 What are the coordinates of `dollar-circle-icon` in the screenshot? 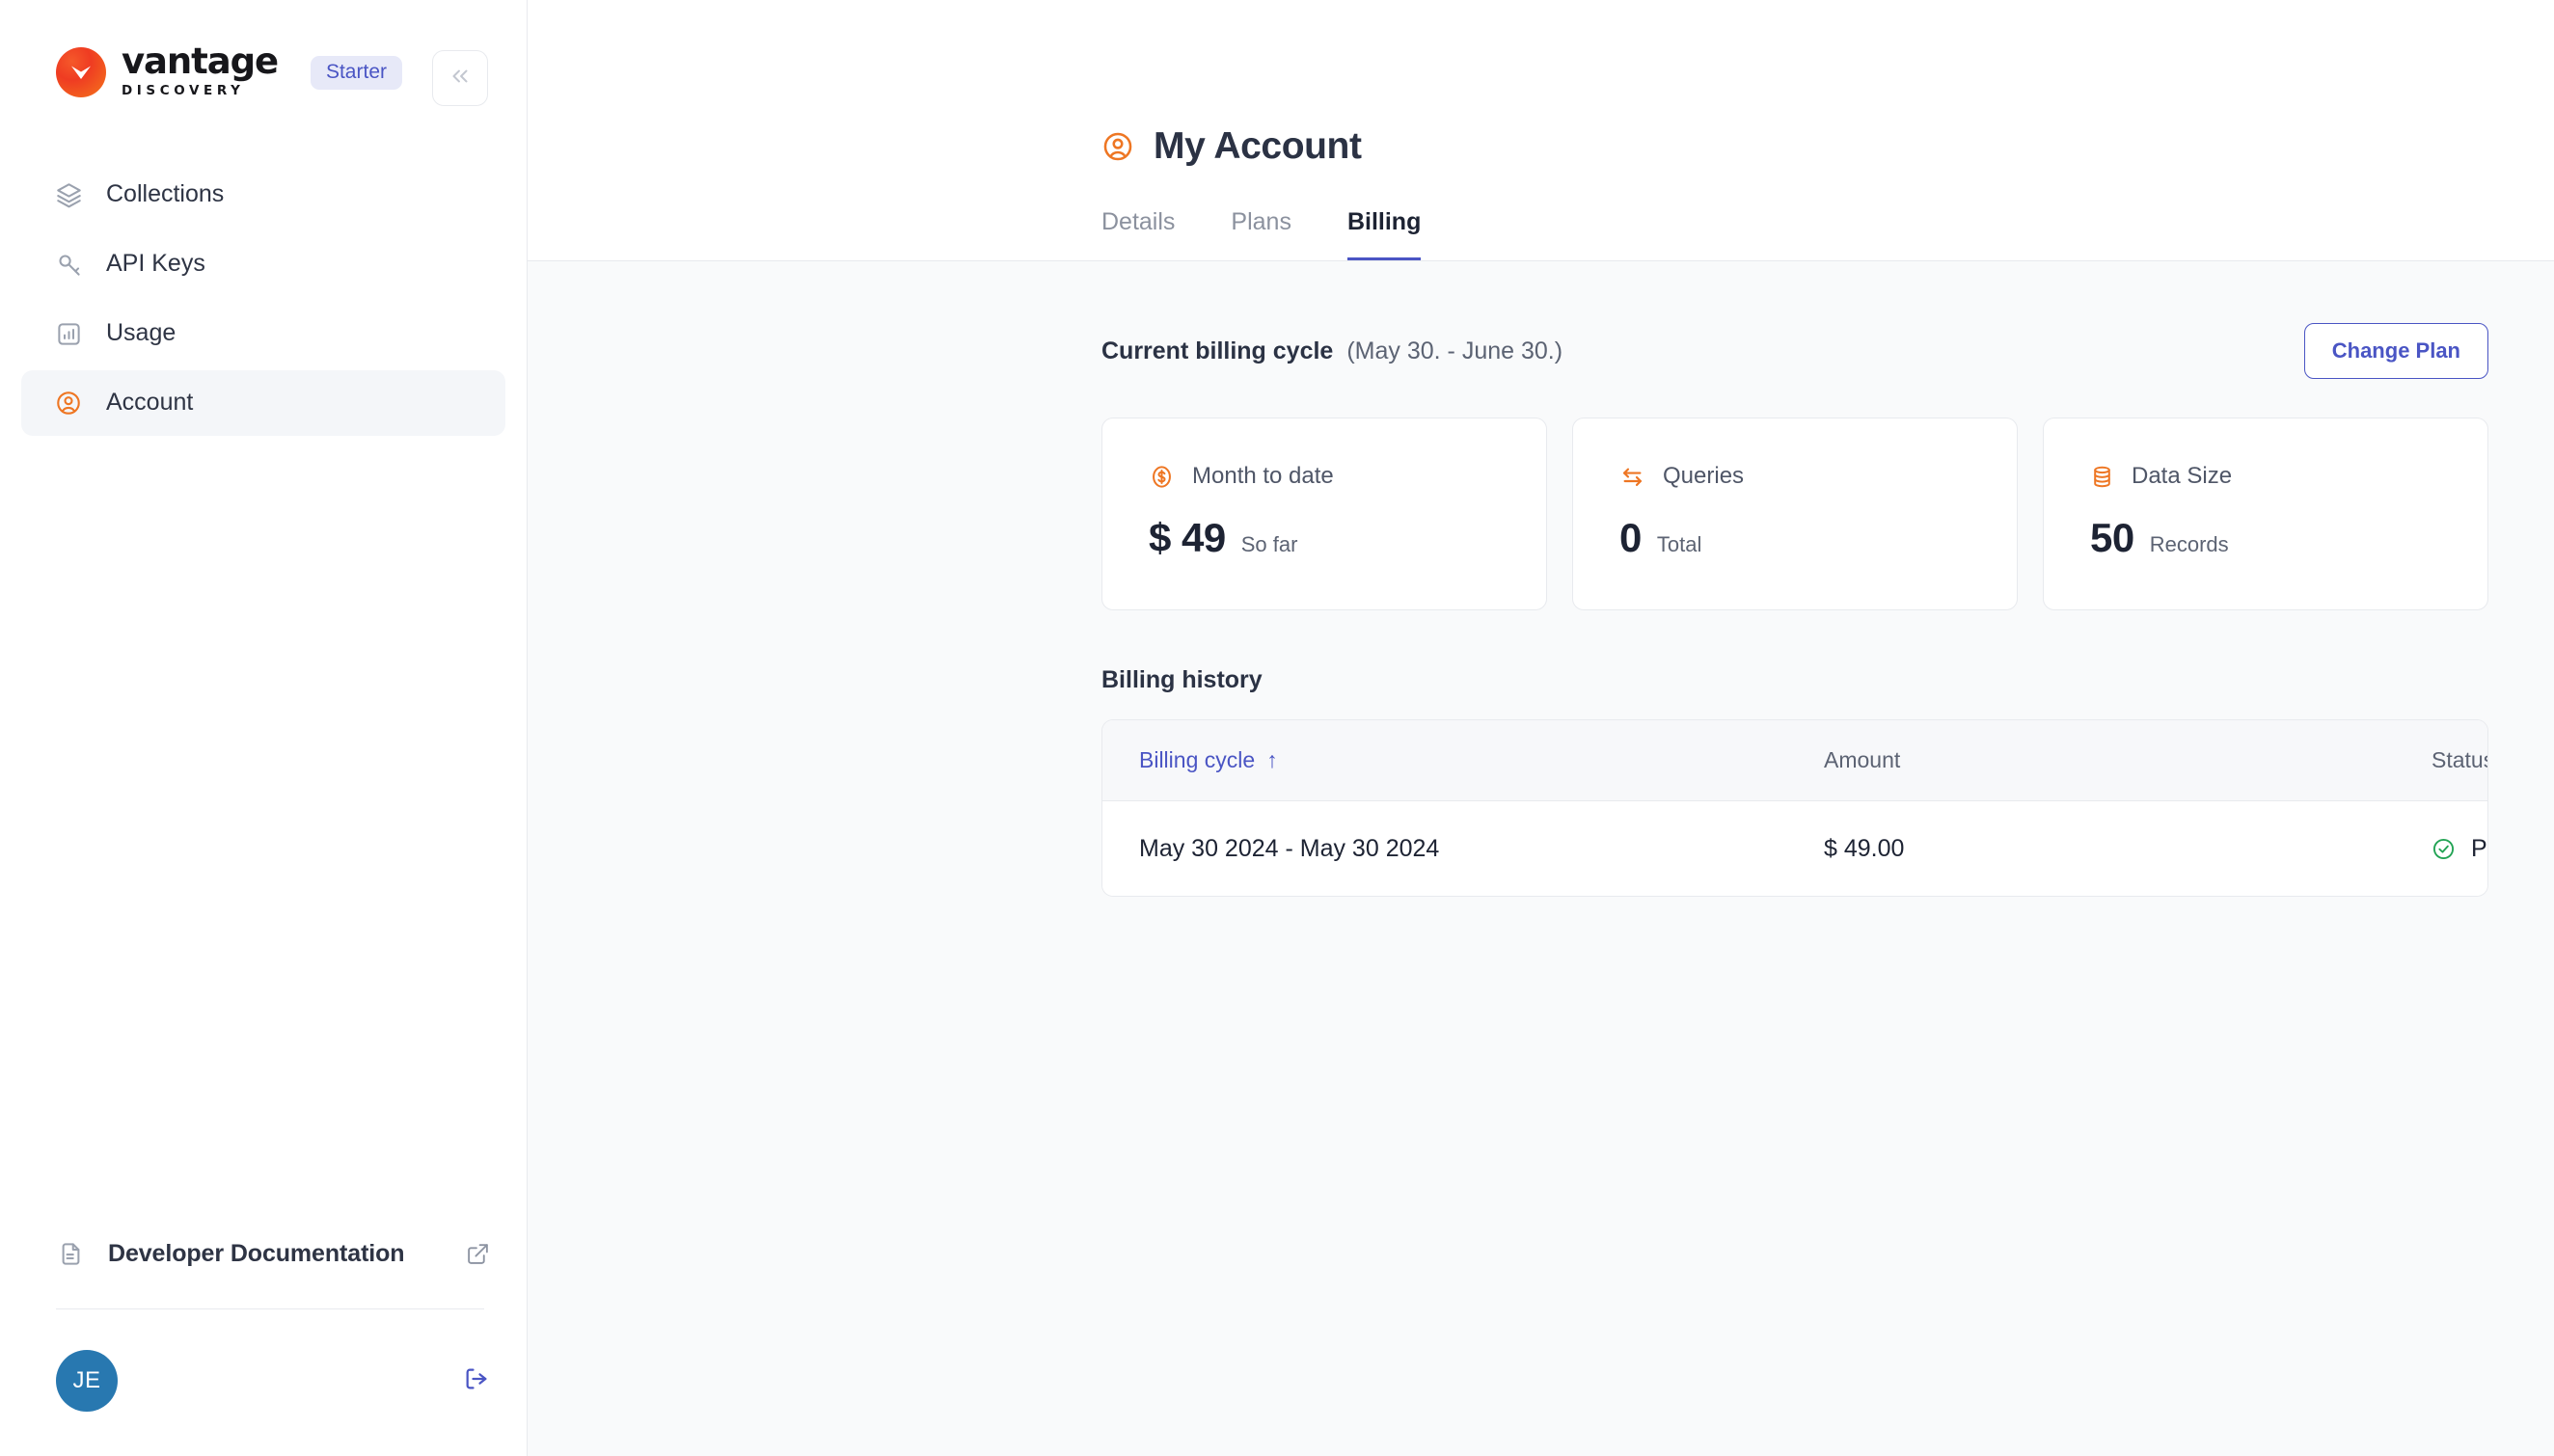 It's located at (1162, 477).